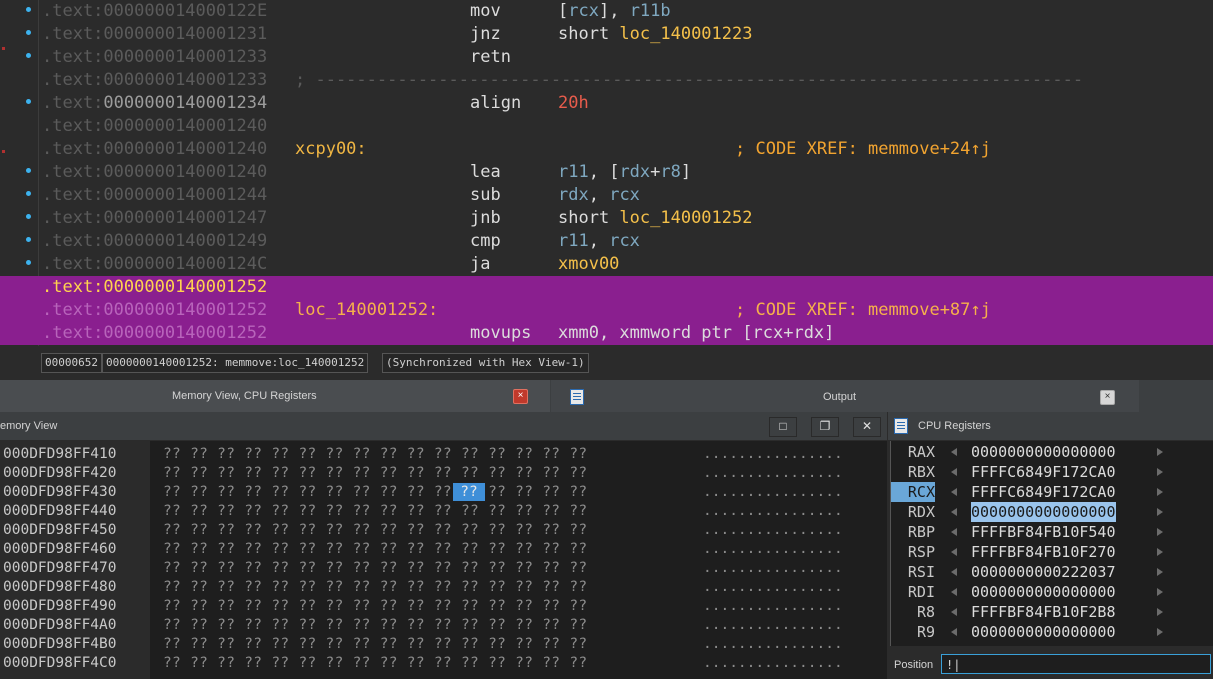 This screenshot has width=1213, height=679. I want to click on code-label: loc_140001252:, so click(366, 310).